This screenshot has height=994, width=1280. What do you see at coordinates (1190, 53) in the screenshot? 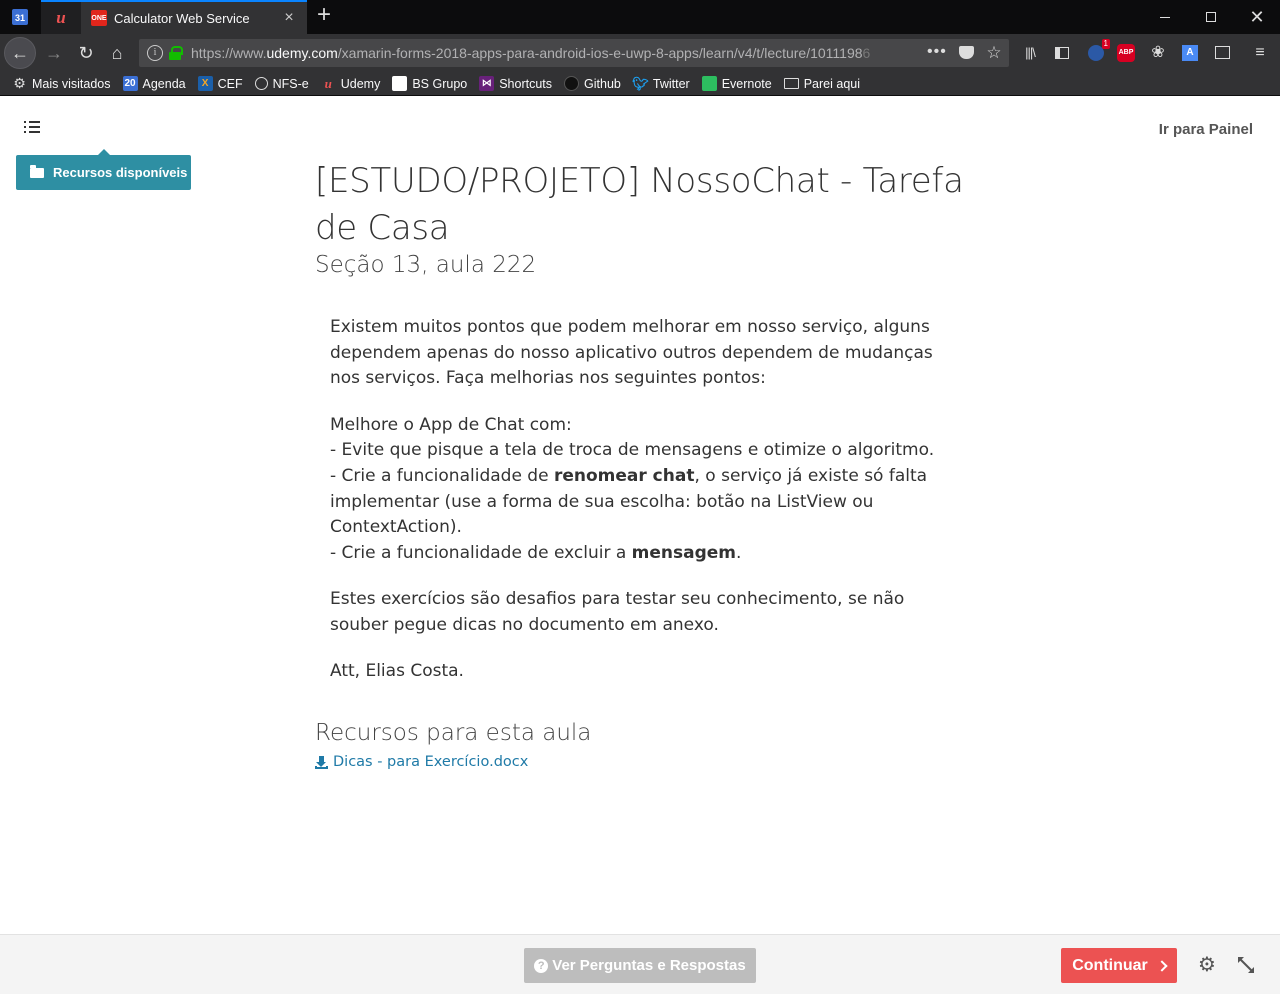
I see `translate-icon: A` at bounding box center [1190, 53].